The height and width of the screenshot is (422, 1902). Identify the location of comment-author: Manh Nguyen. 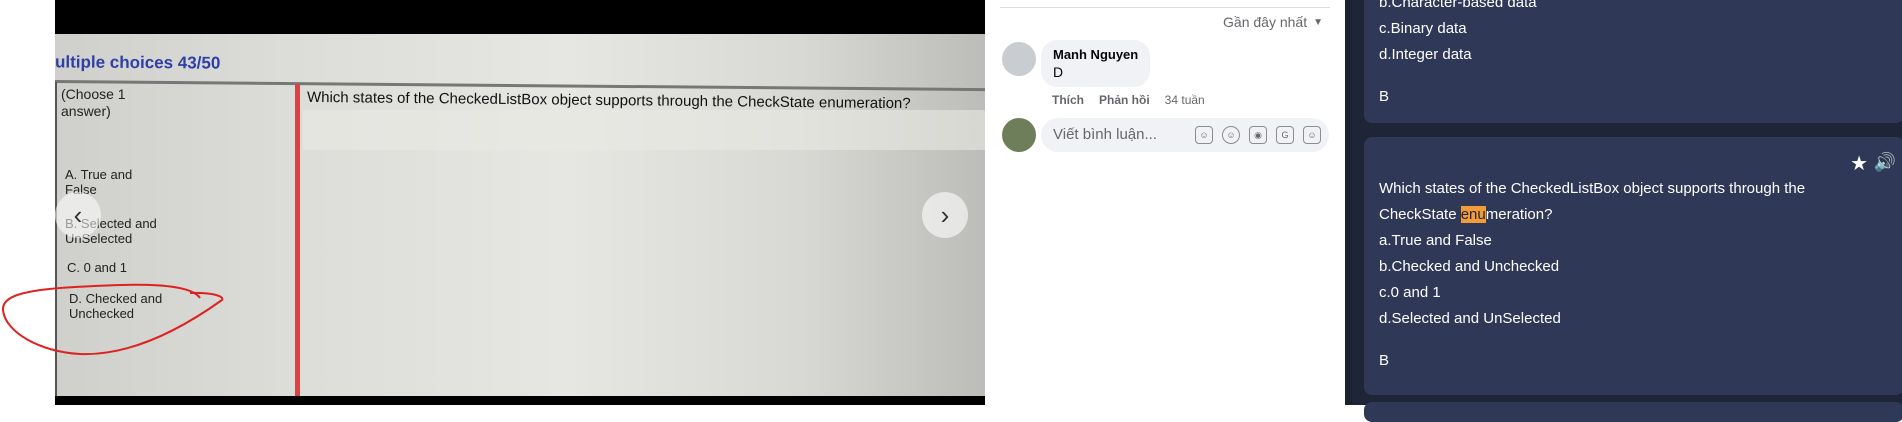
(1095, 54).